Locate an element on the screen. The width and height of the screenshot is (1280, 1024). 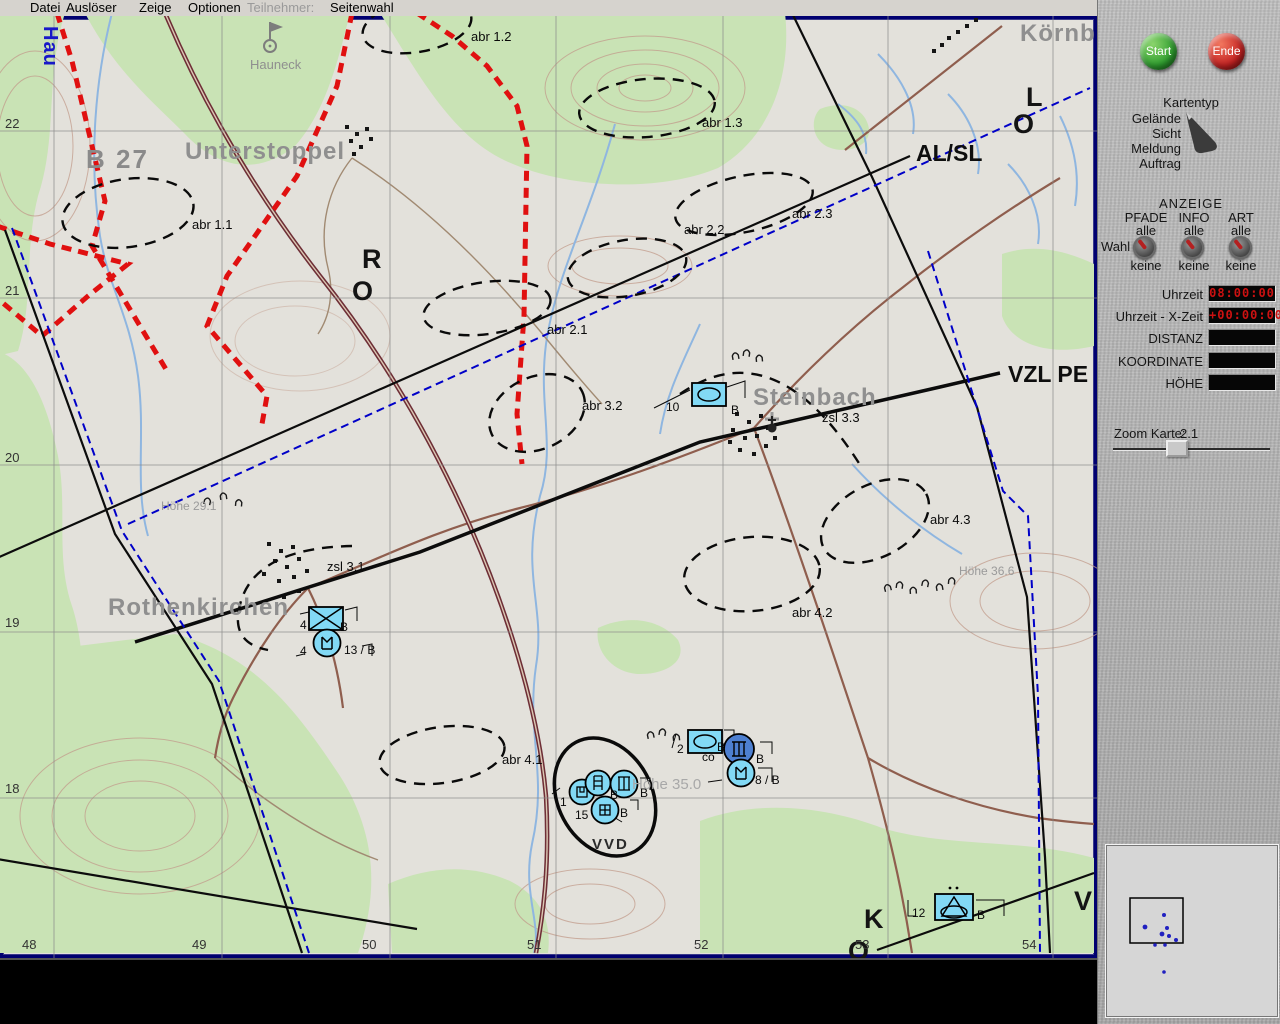
minimap-viewport-rect is located at coordinates (1156, 920).